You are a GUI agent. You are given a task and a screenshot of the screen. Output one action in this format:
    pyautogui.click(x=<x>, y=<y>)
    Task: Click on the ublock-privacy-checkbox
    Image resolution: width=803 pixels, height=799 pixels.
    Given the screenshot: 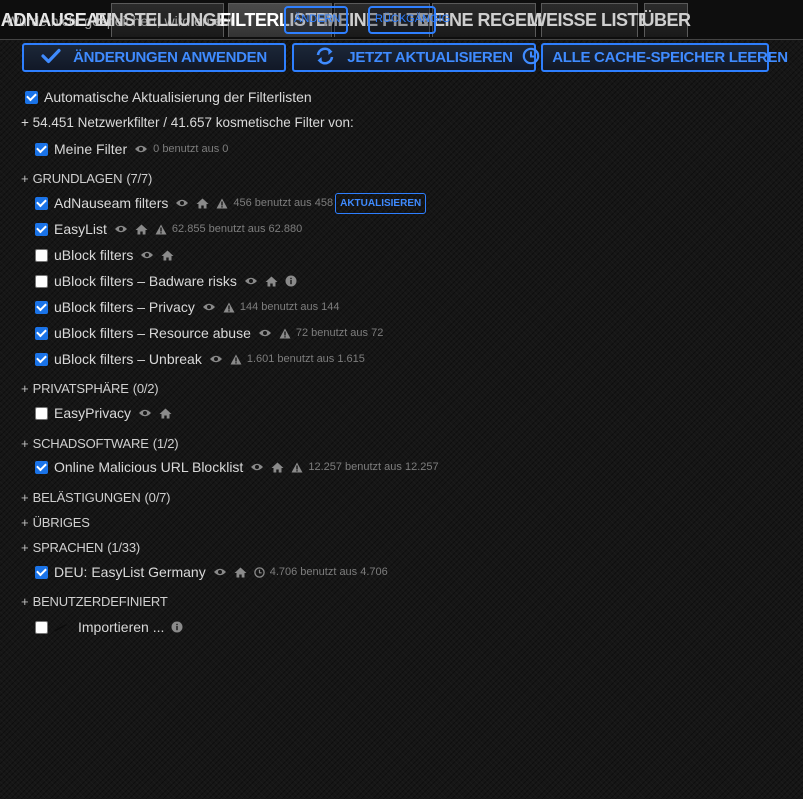 What is the action you would take?
    pyautogui.click(x=41, y=307)
    